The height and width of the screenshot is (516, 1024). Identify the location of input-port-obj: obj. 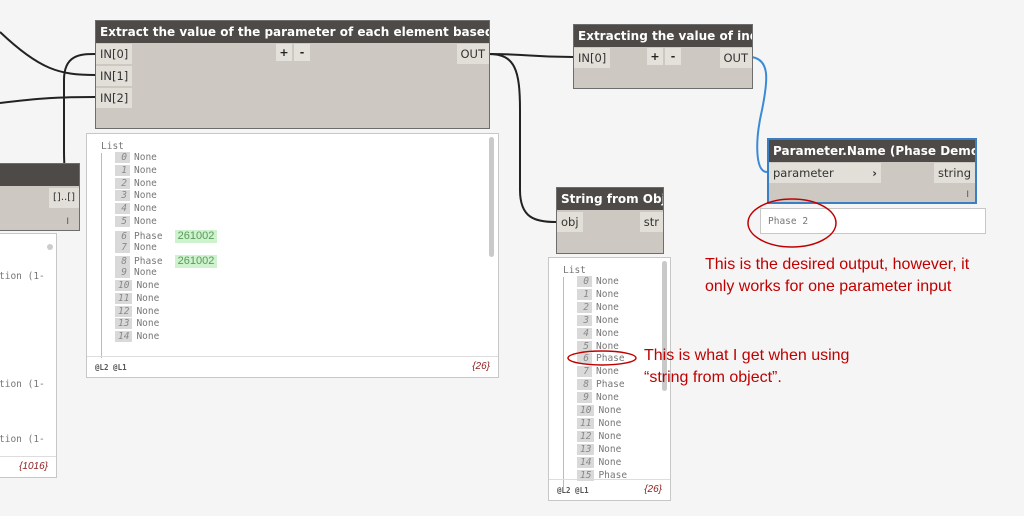
(570, 222).